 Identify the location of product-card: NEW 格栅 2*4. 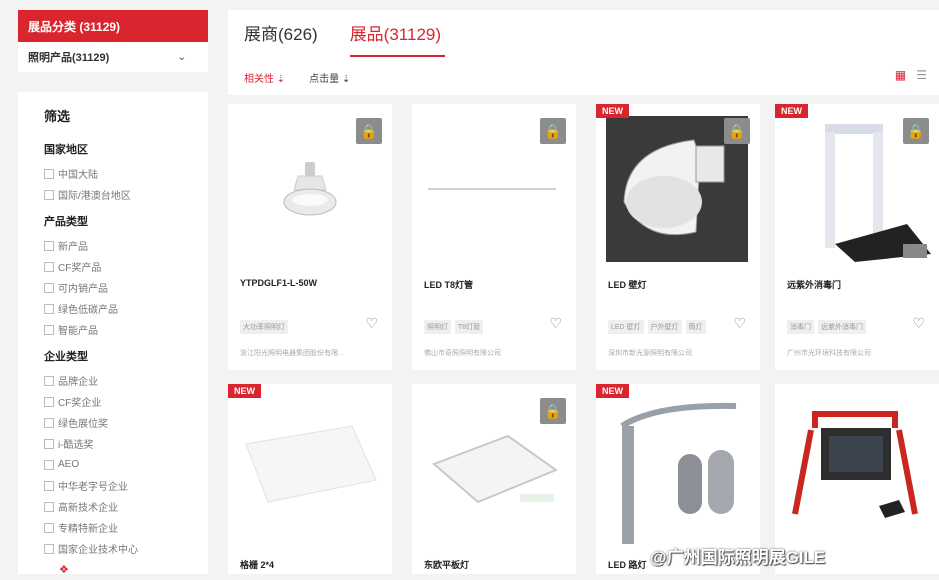
(310, 479).